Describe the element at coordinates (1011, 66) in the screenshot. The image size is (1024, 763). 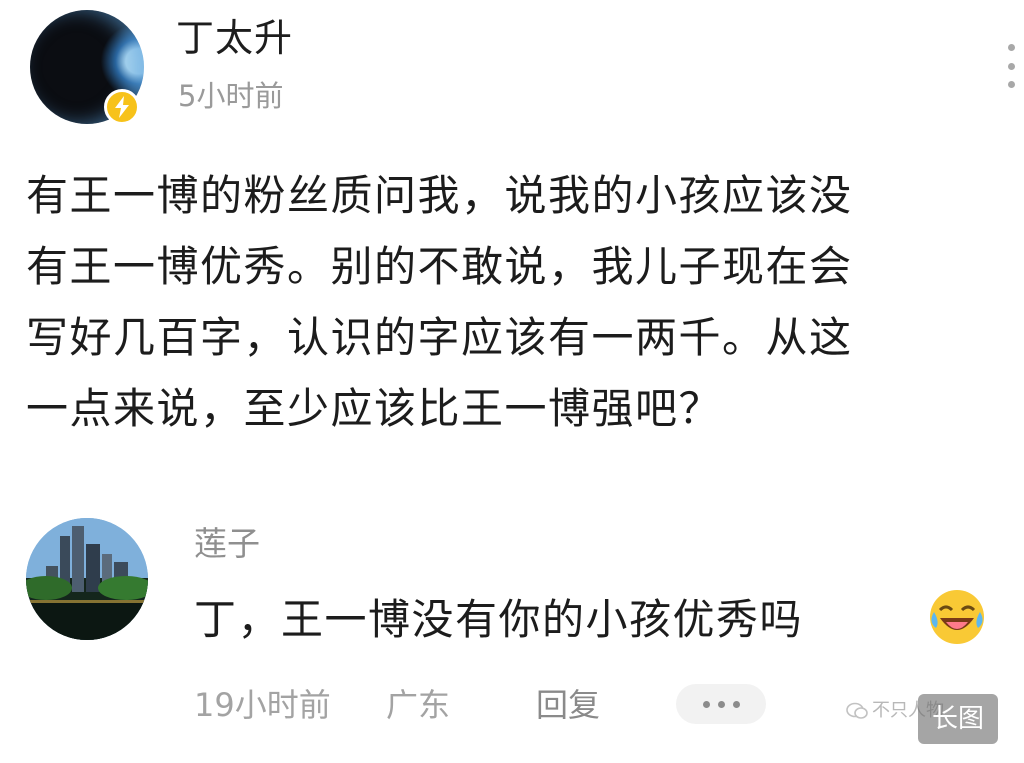
I see `more-vertical-icon` at that location.